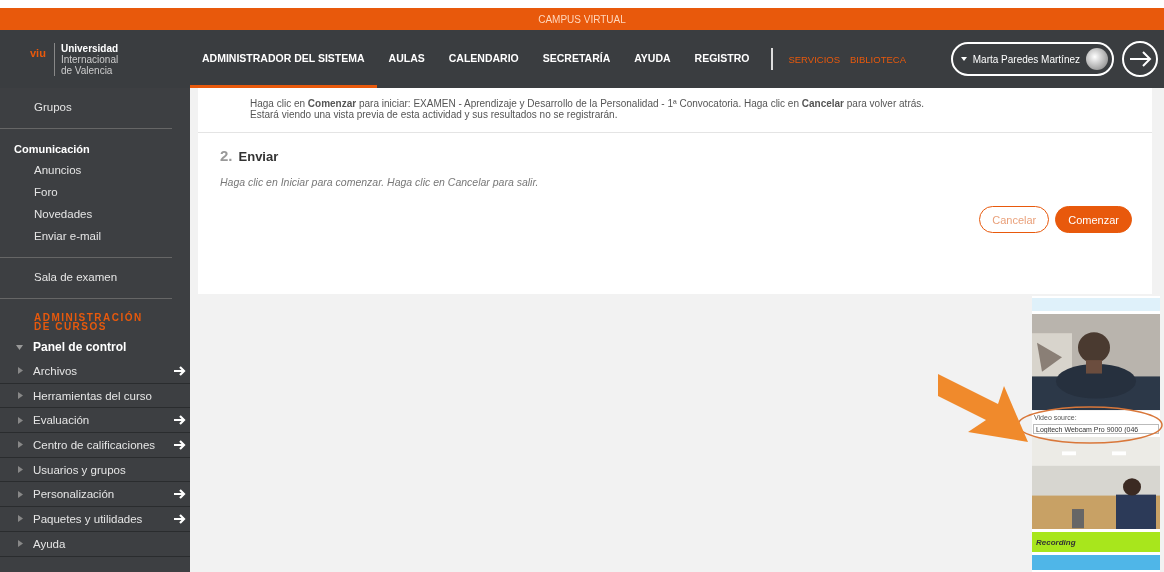  What do you see at coordinates (95, 495) in the screenshot?
I see `sidebar-item: Personalización` at bounding box center [95, 495].